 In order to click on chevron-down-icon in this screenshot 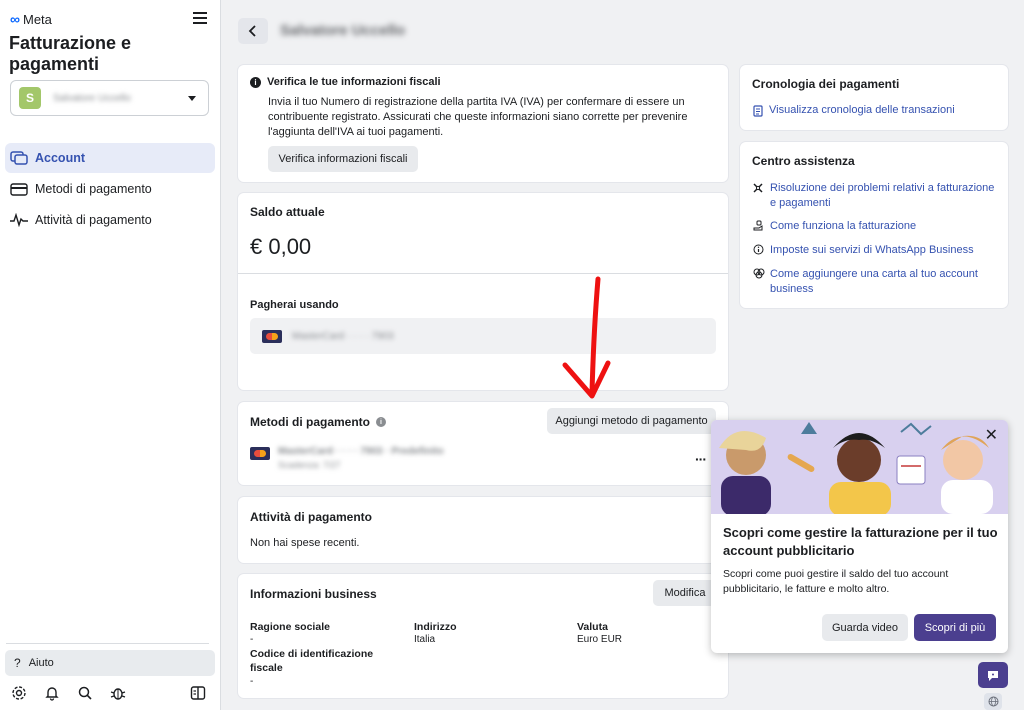, I will do `click(192, 98)`.